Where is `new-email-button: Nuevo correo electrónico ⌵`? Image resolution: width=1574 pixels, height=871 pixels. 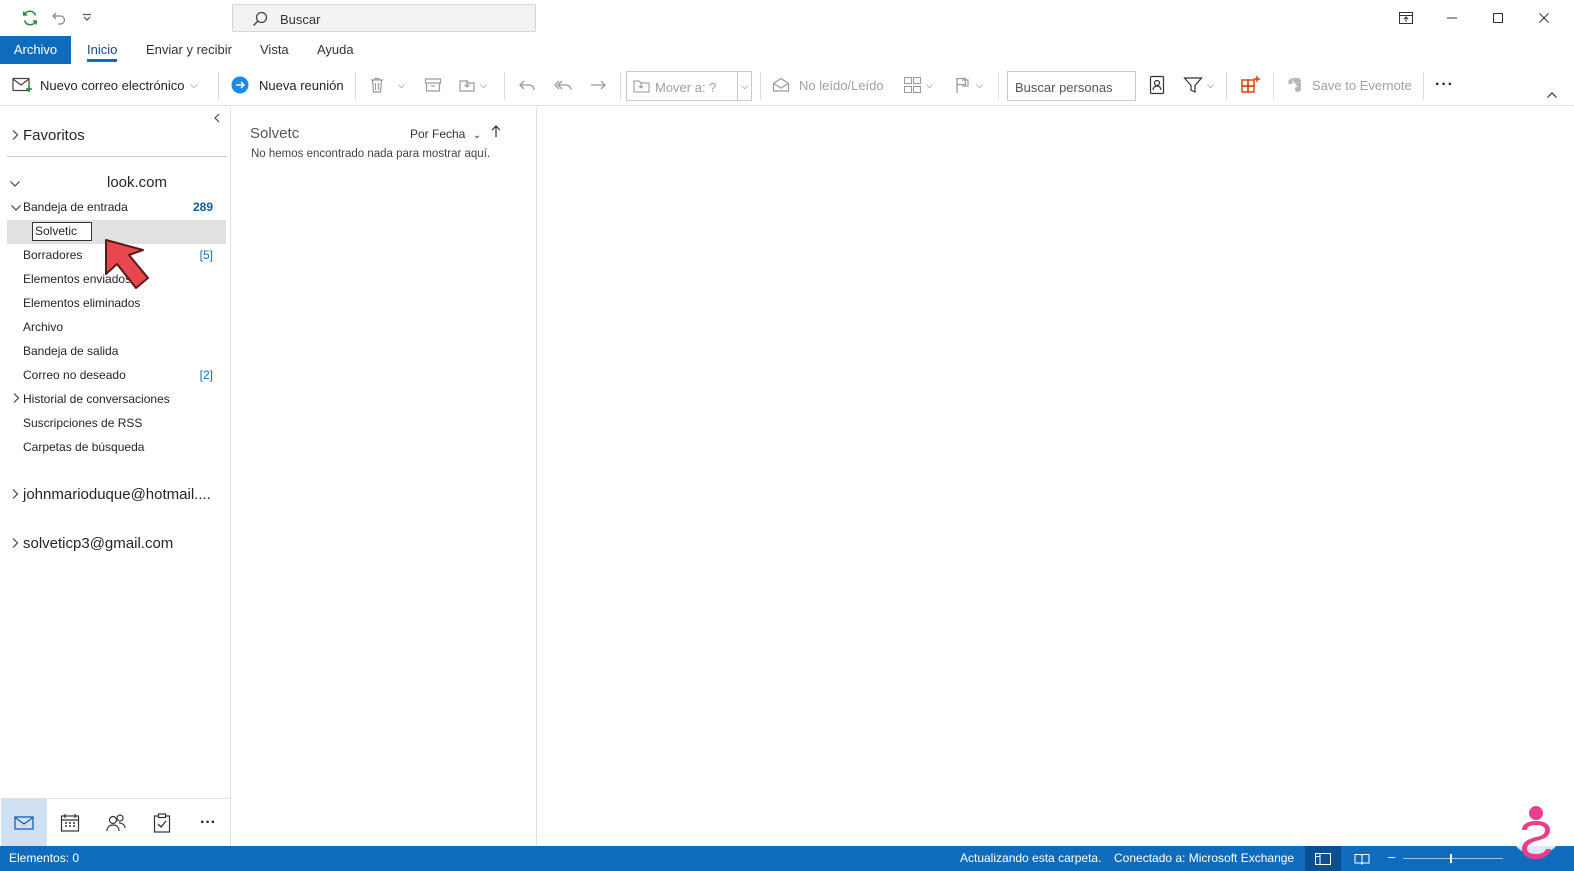
new-email-button: Nuevo correo electrónico ⌵ is located at coordinates (104, 85).